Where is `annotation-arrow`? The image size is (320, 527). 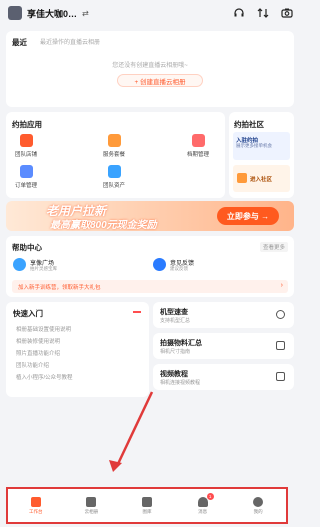
annotation-arrow is located at coordinates (131, 431).